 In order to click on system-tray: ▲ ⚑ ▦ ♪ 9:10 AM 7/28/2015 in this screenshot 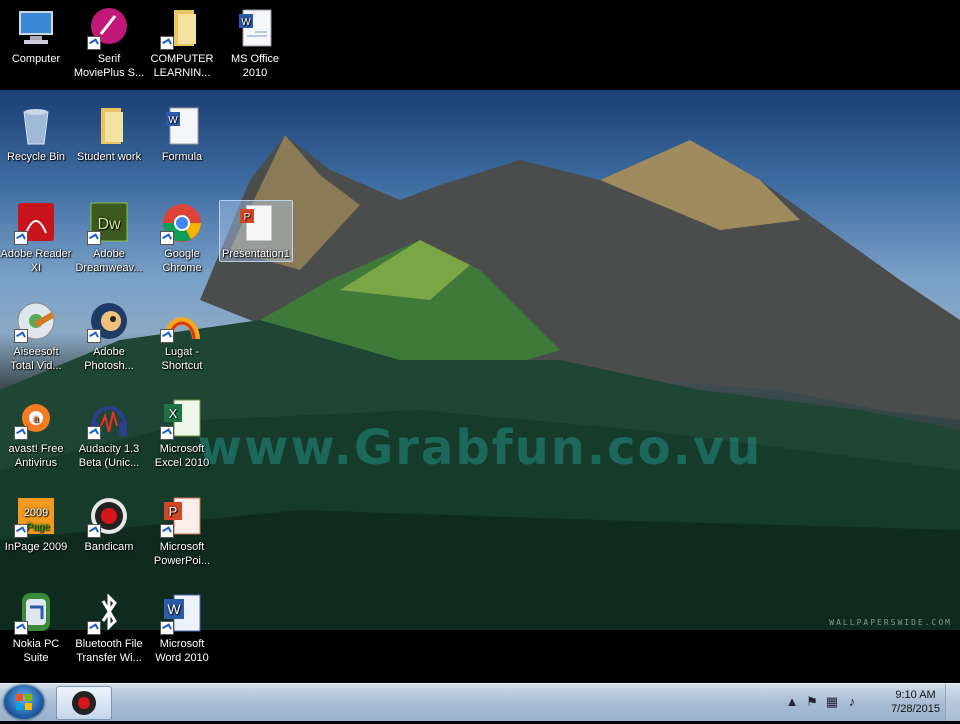, I will do `click(870, 702)`.